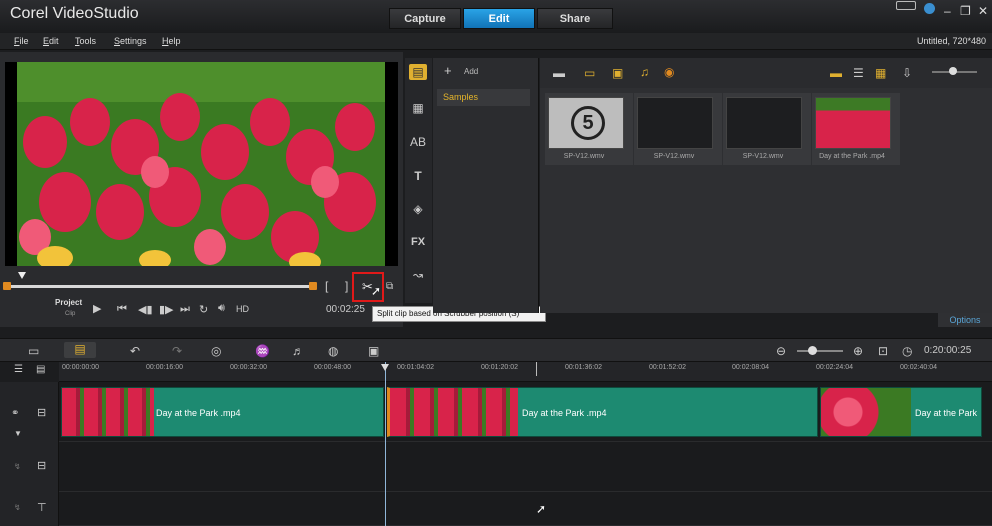 The height and width of the screenshot is (526, 992). I want to click on preview-timecode: 00:02:25, so click(345, 309).